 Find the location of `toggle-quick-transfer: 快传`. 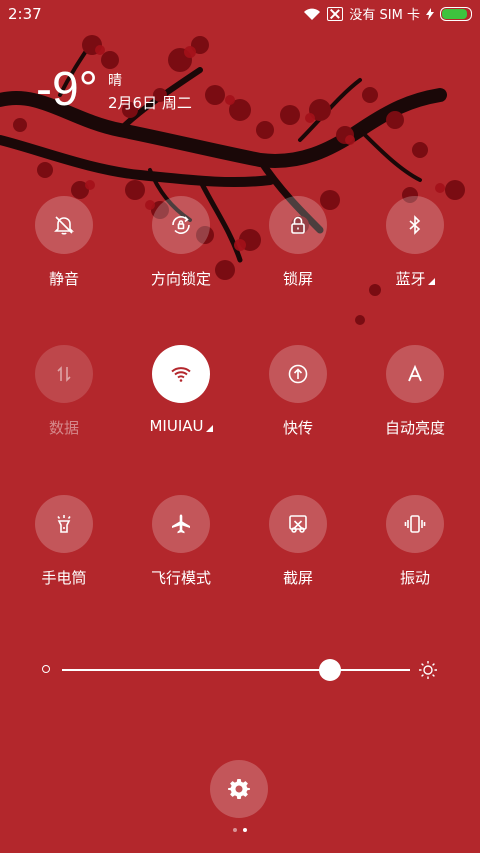

toggle-quick-transfer: 快传 is located at coordinates (298, 391).